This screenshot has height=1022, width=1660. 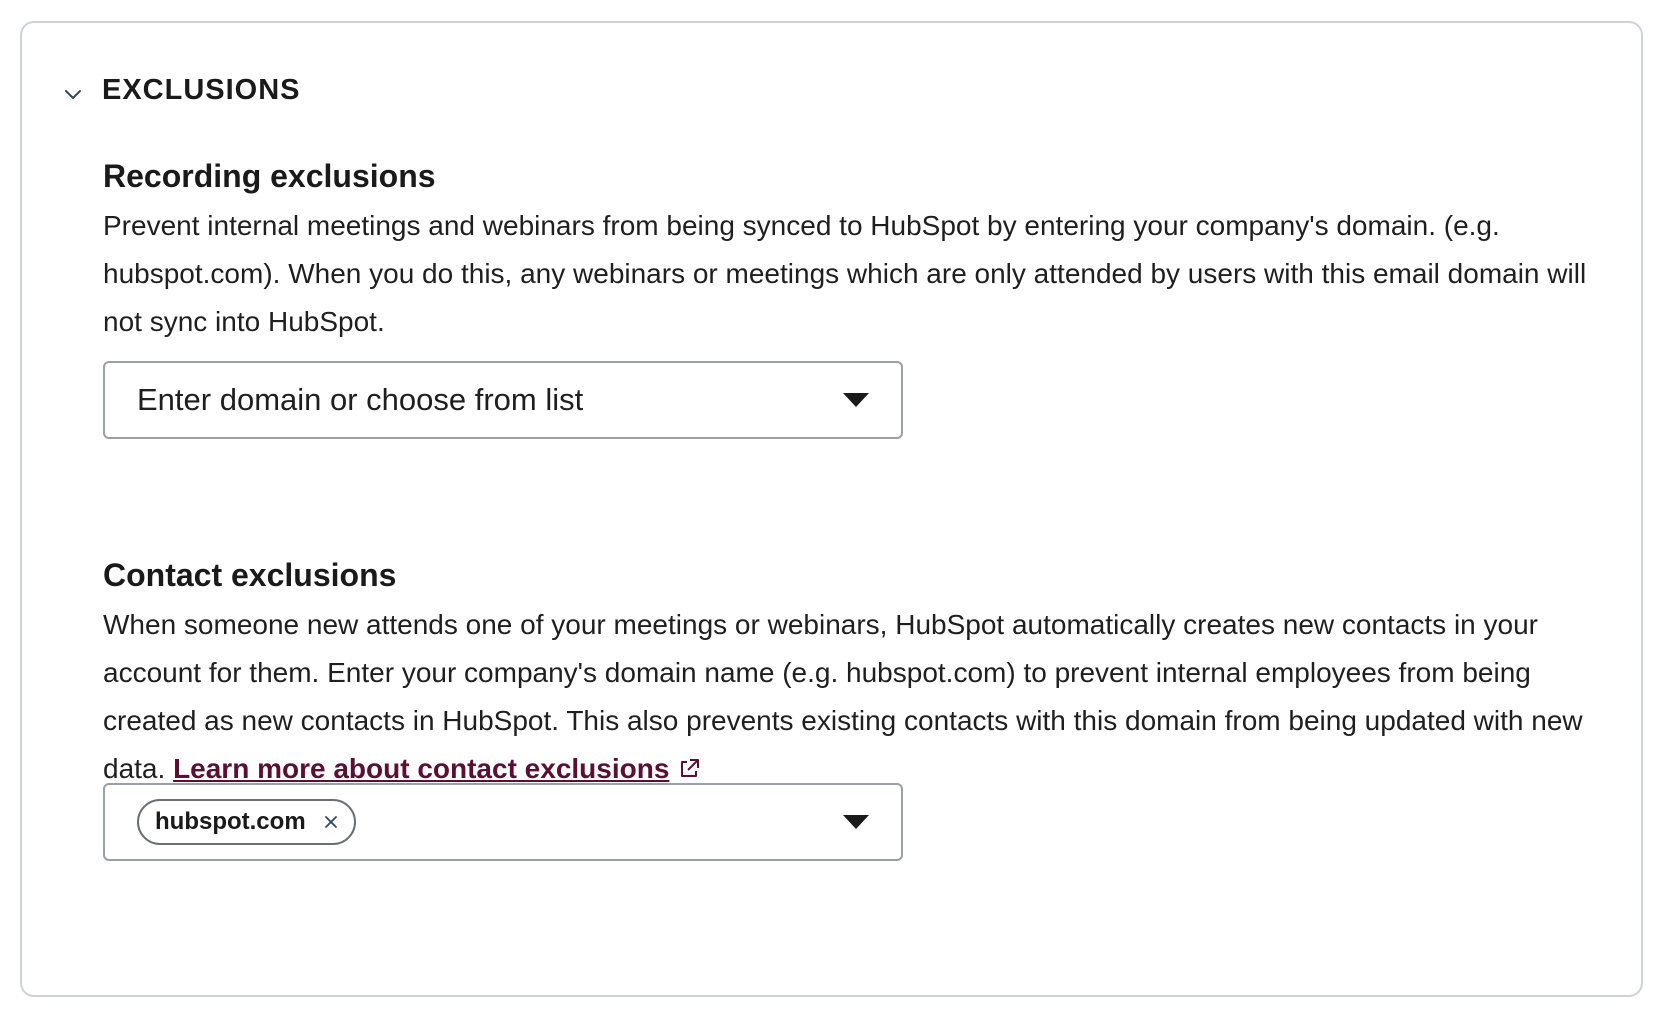 What do you see at coordinates (360, 399) in the screenshot?
I see `recording-domain-placeholder: Enter domain or choose from list` at bounding box center [360, 399].